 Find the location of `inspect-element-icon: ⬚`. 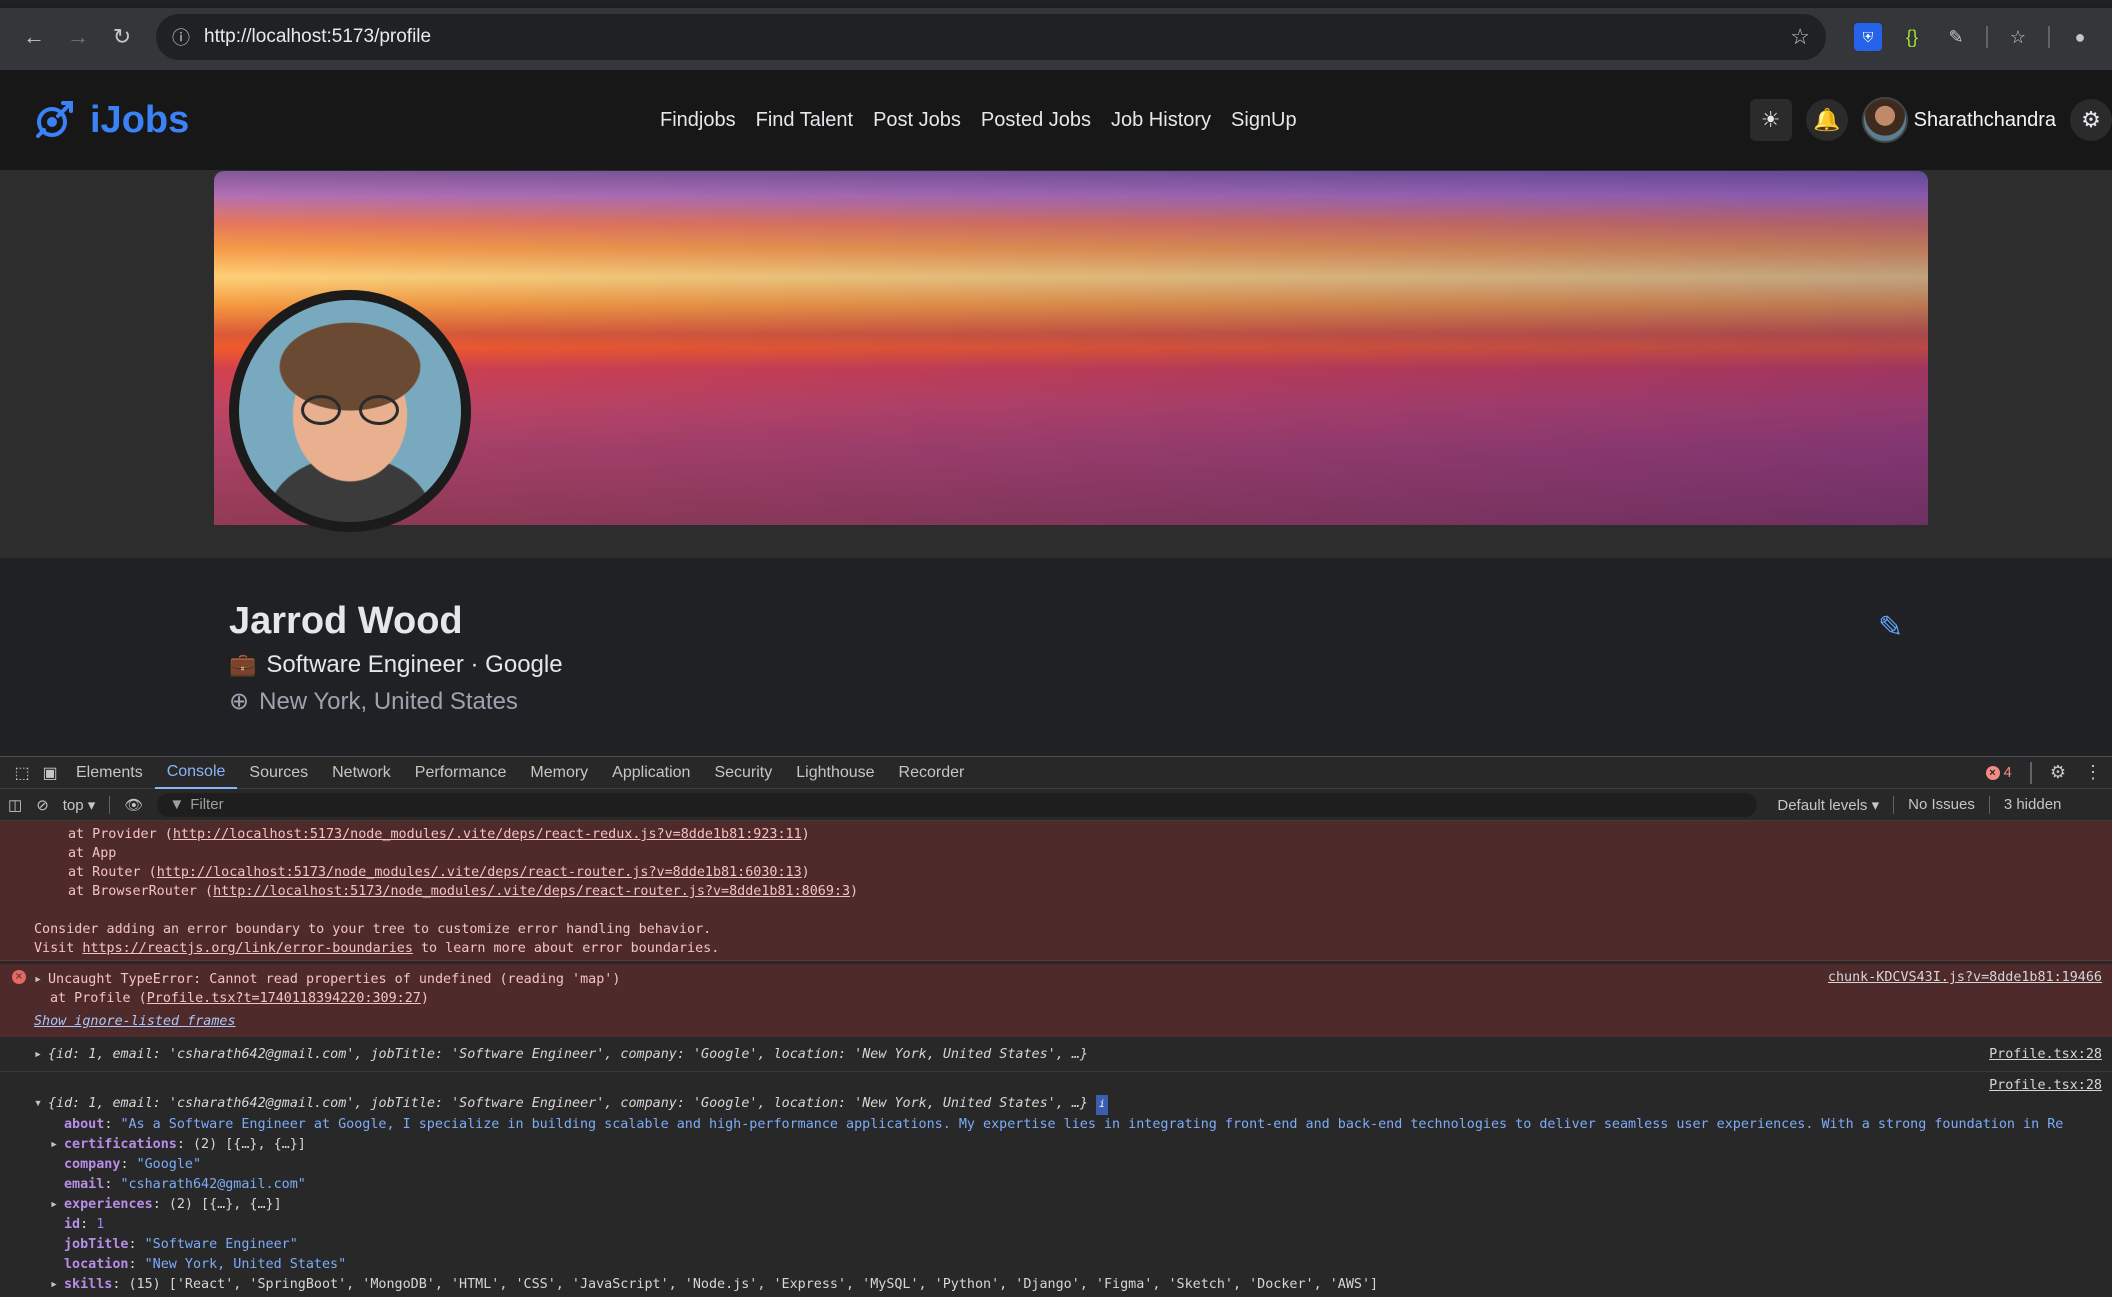

inspect-element-icon: ⬚ is located at coordinates (22, 773).